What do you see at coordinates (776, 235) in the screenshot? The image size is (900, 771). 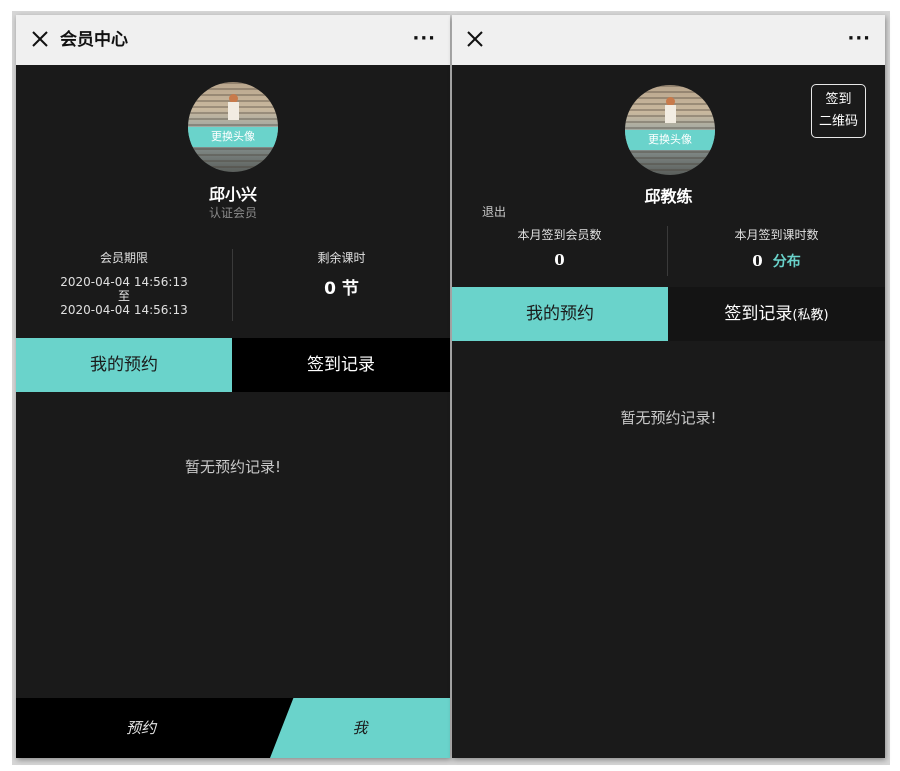 I see `monthly-hours-label: 本月签到课时数` at bounding box center [776, 235].